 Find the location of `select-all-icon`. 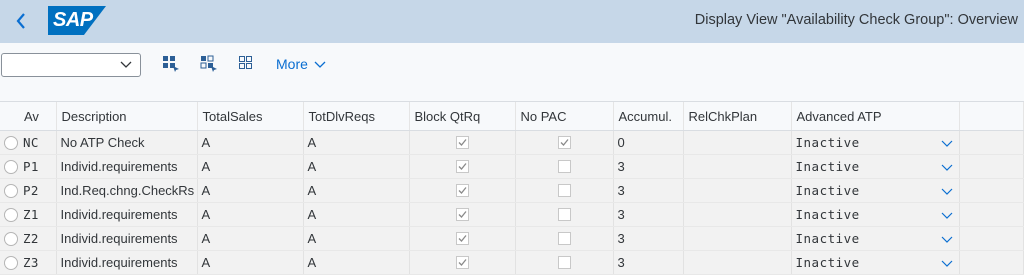

select-all-icon is located at coordinates (171, 64).